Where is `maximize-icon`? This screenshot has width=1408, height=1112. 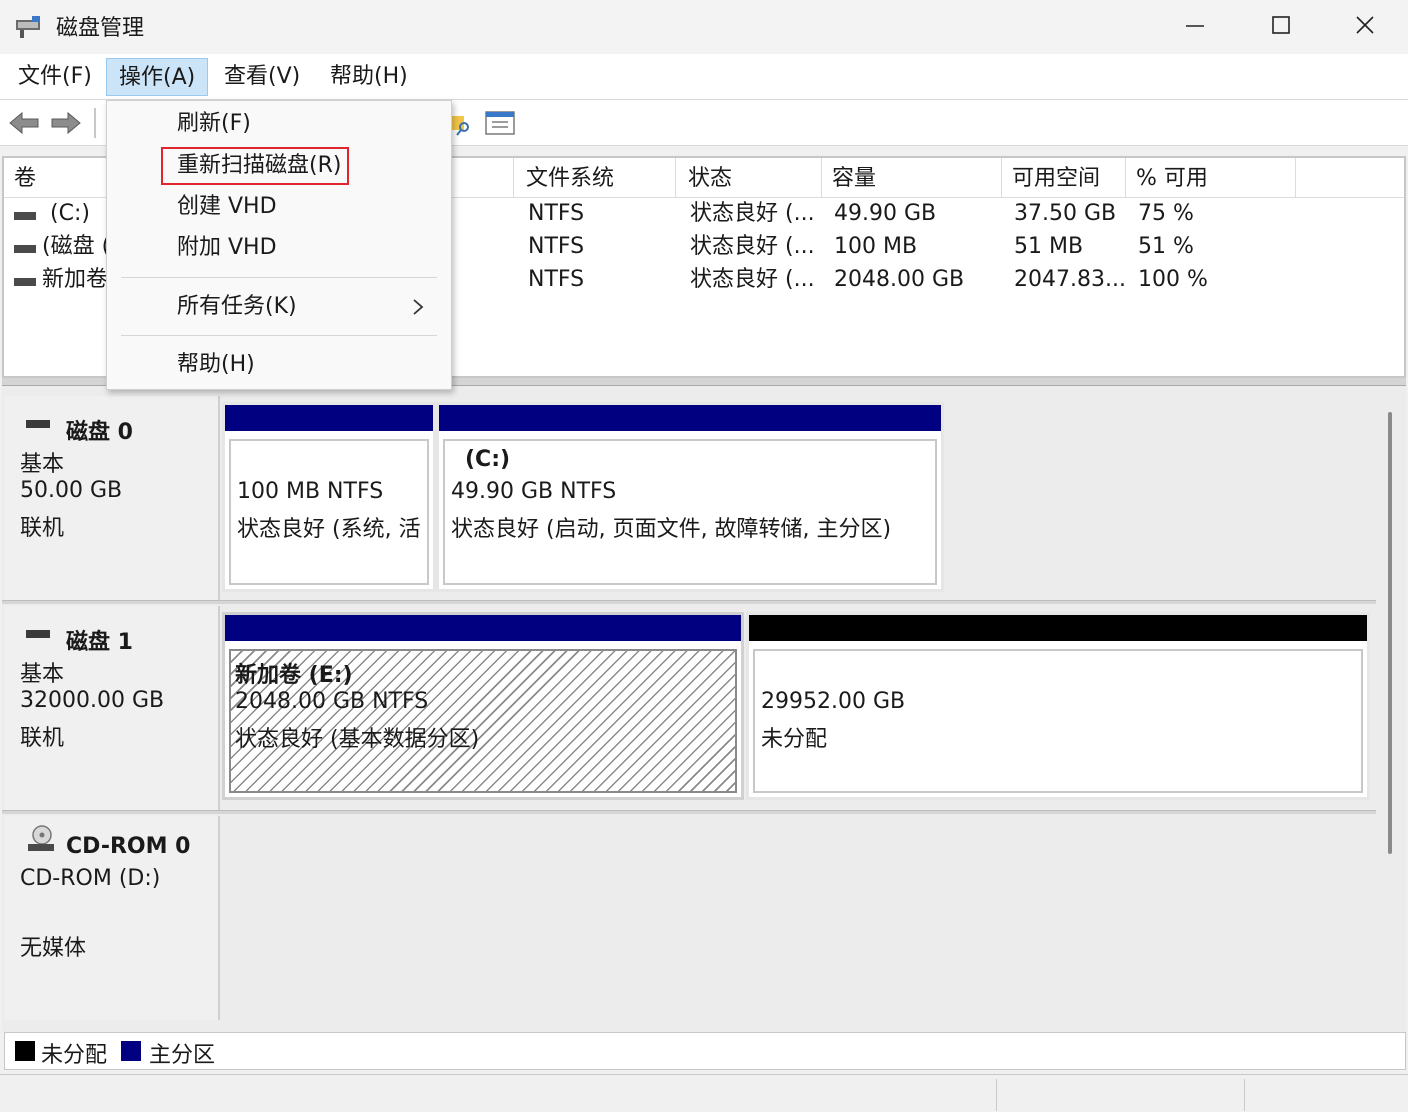 maximize-icon is located at coordinates (1281, 25).